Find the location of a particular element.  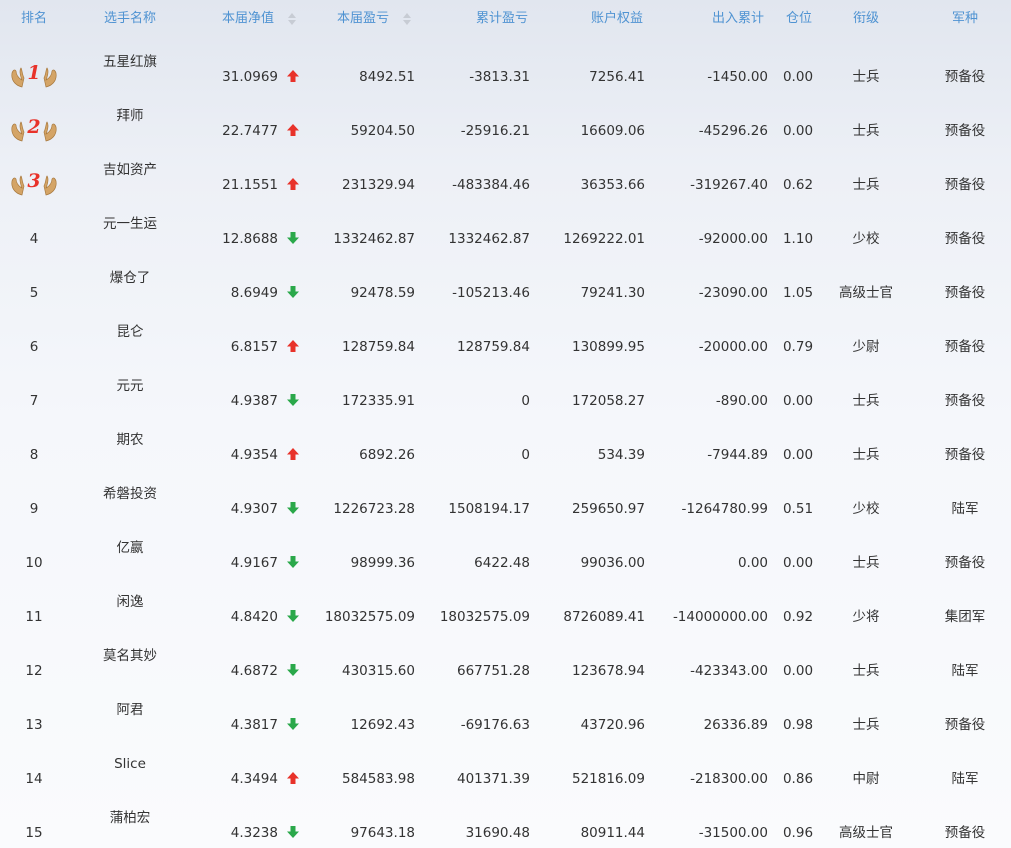

table-row: 8 期农 4.9354 6892.26 0 534.39 -7944.89 0.00 士兵 预备役 is located at coordinates (505, 451).